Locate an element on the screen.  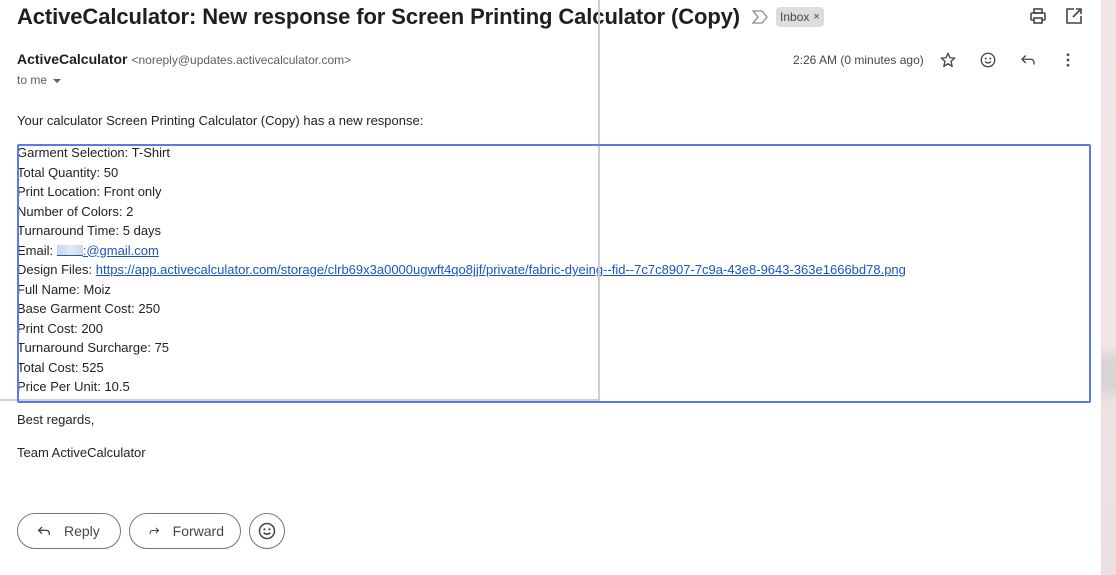
emoji-reaction-button is located at coordinates (267, 531).